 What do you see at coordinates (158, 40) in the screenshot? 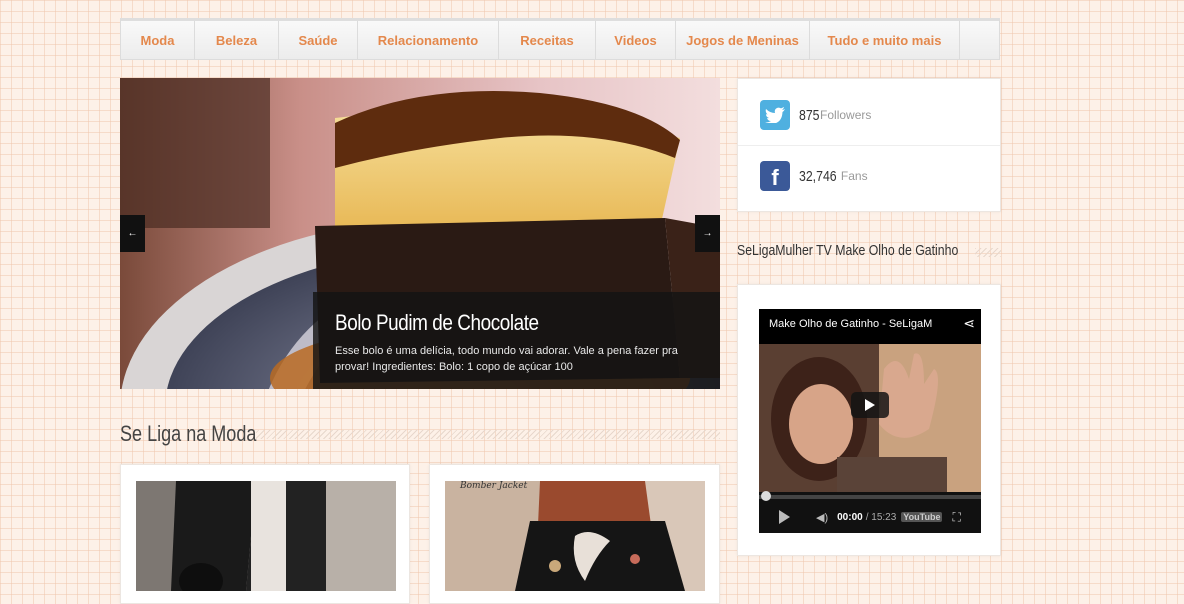
I see `nav-item-moda: Moda` at bounding box center [158, 40].